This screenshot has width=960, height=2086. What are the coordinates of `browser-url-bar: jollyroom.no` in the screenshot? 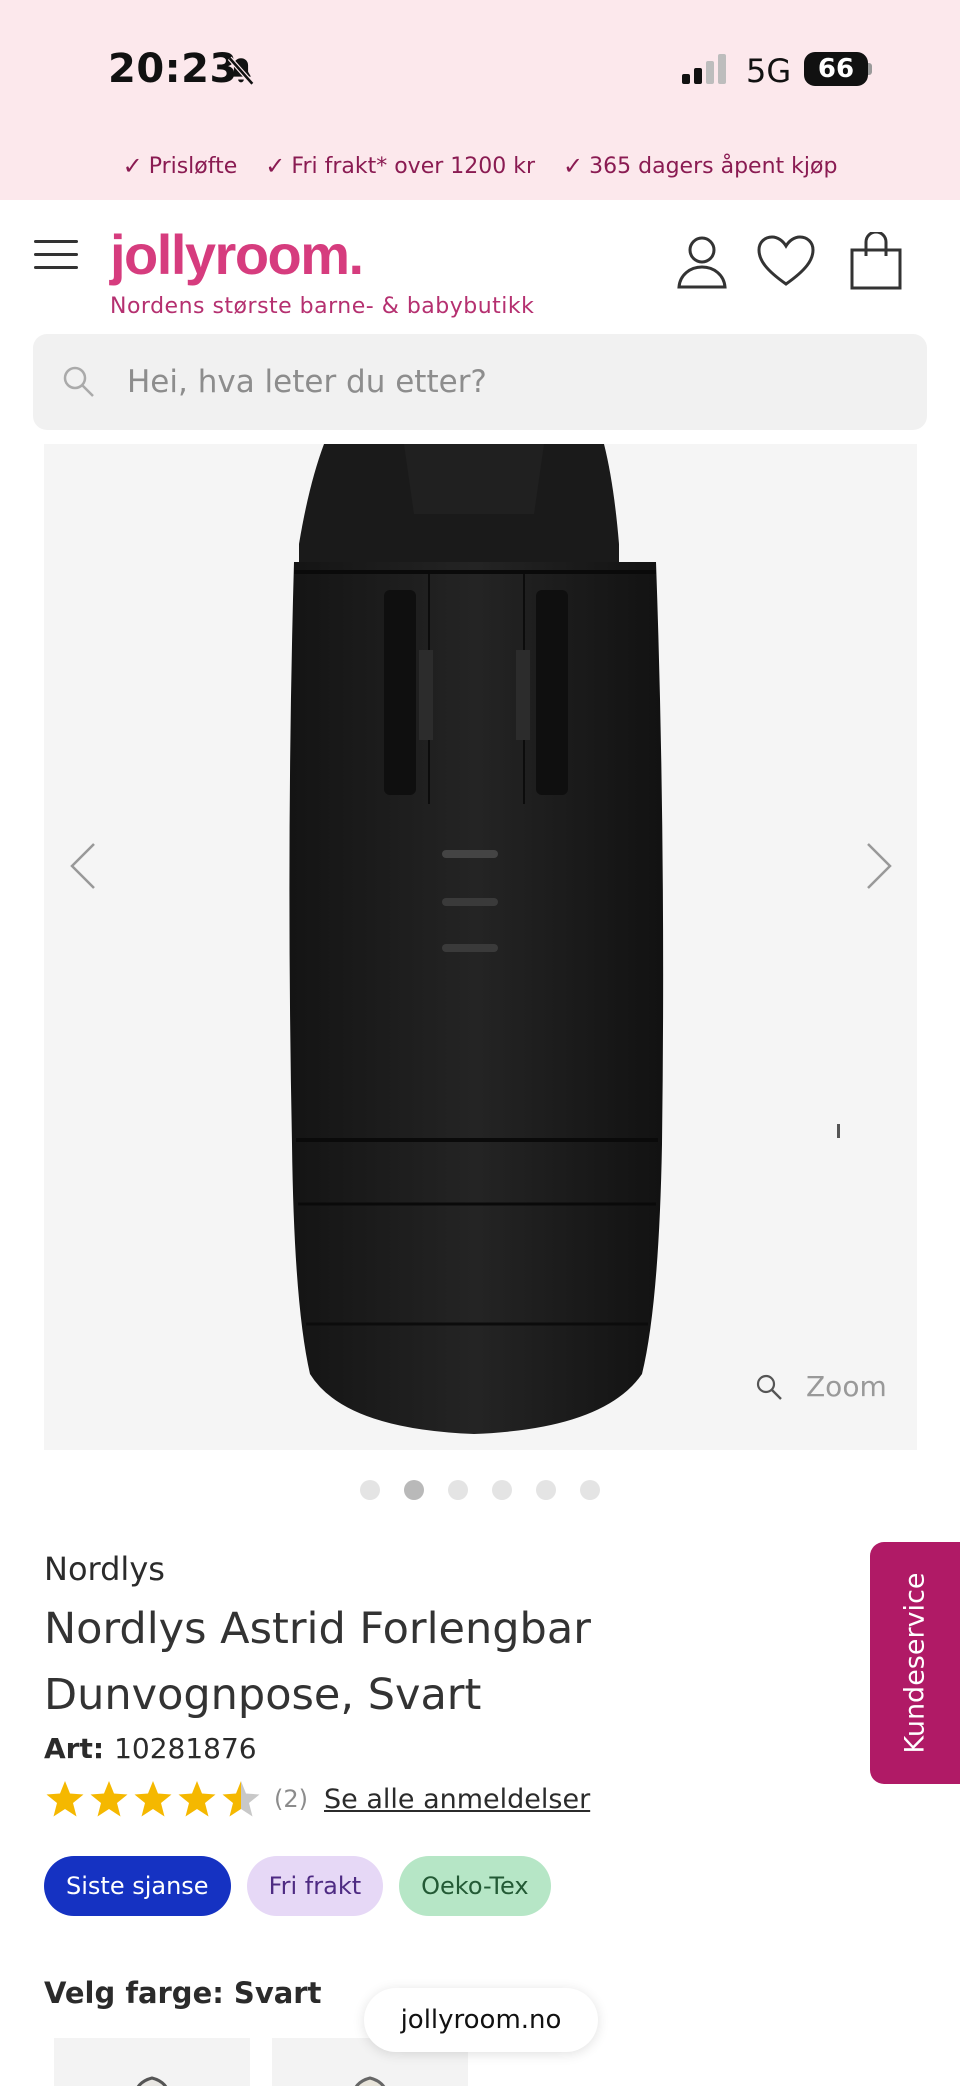 It's located at (481, 2020).